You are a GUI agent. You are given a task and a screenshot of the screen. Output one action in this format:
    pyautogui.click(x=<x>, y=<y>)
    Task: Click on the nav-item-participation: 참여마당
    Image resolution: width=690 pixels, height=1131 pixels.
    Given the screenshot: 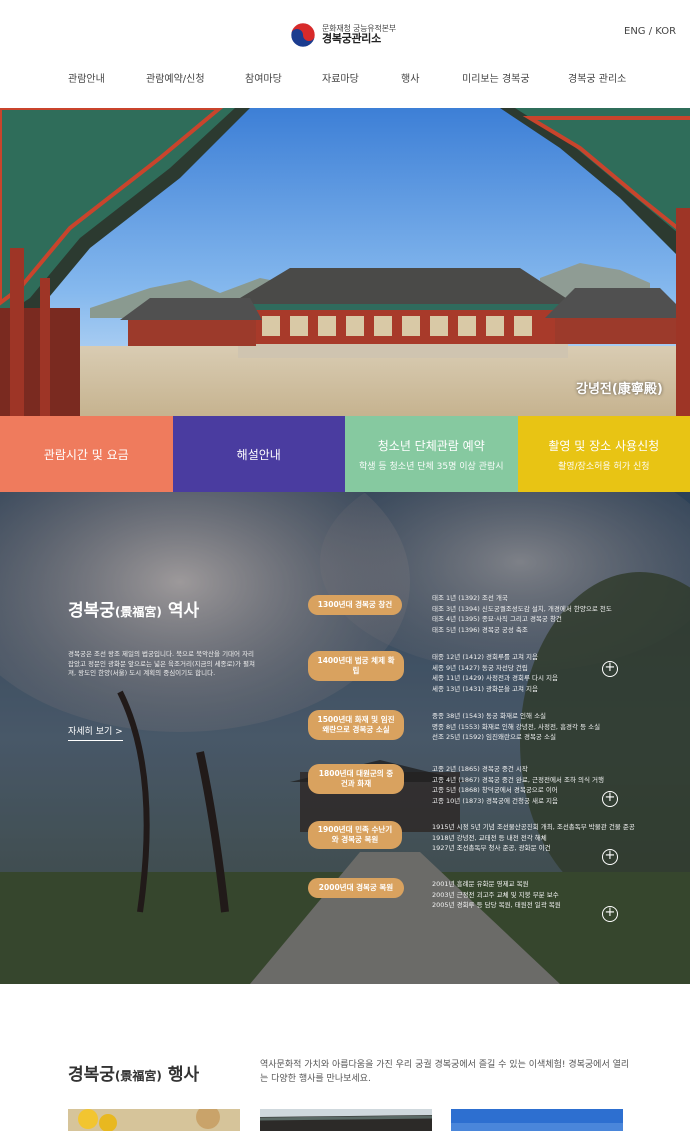 What is the action you would take?
    pyautogui.click(x=263, y=77)
    